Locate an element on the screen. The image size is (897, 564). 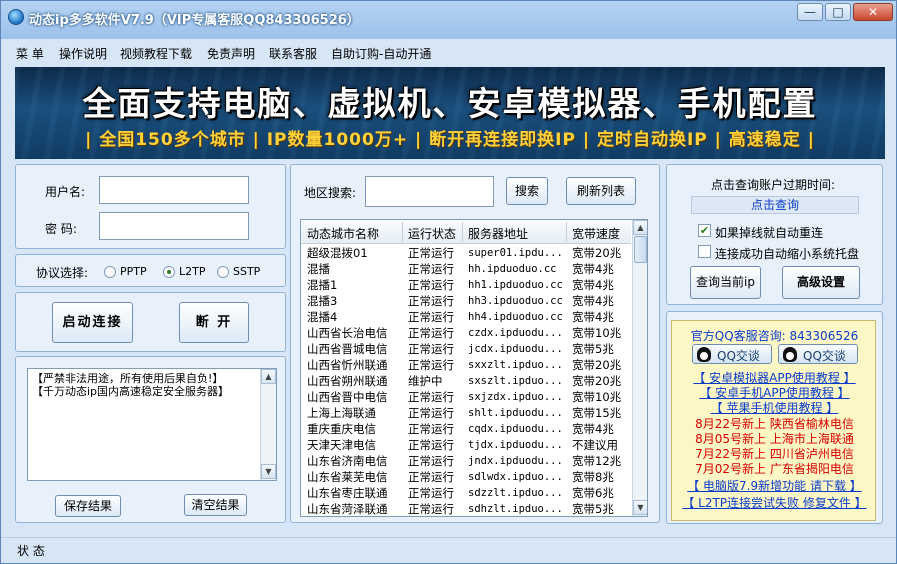
menu-self-order: 自助订购-自动开通 is located at coordinates (381, 53).